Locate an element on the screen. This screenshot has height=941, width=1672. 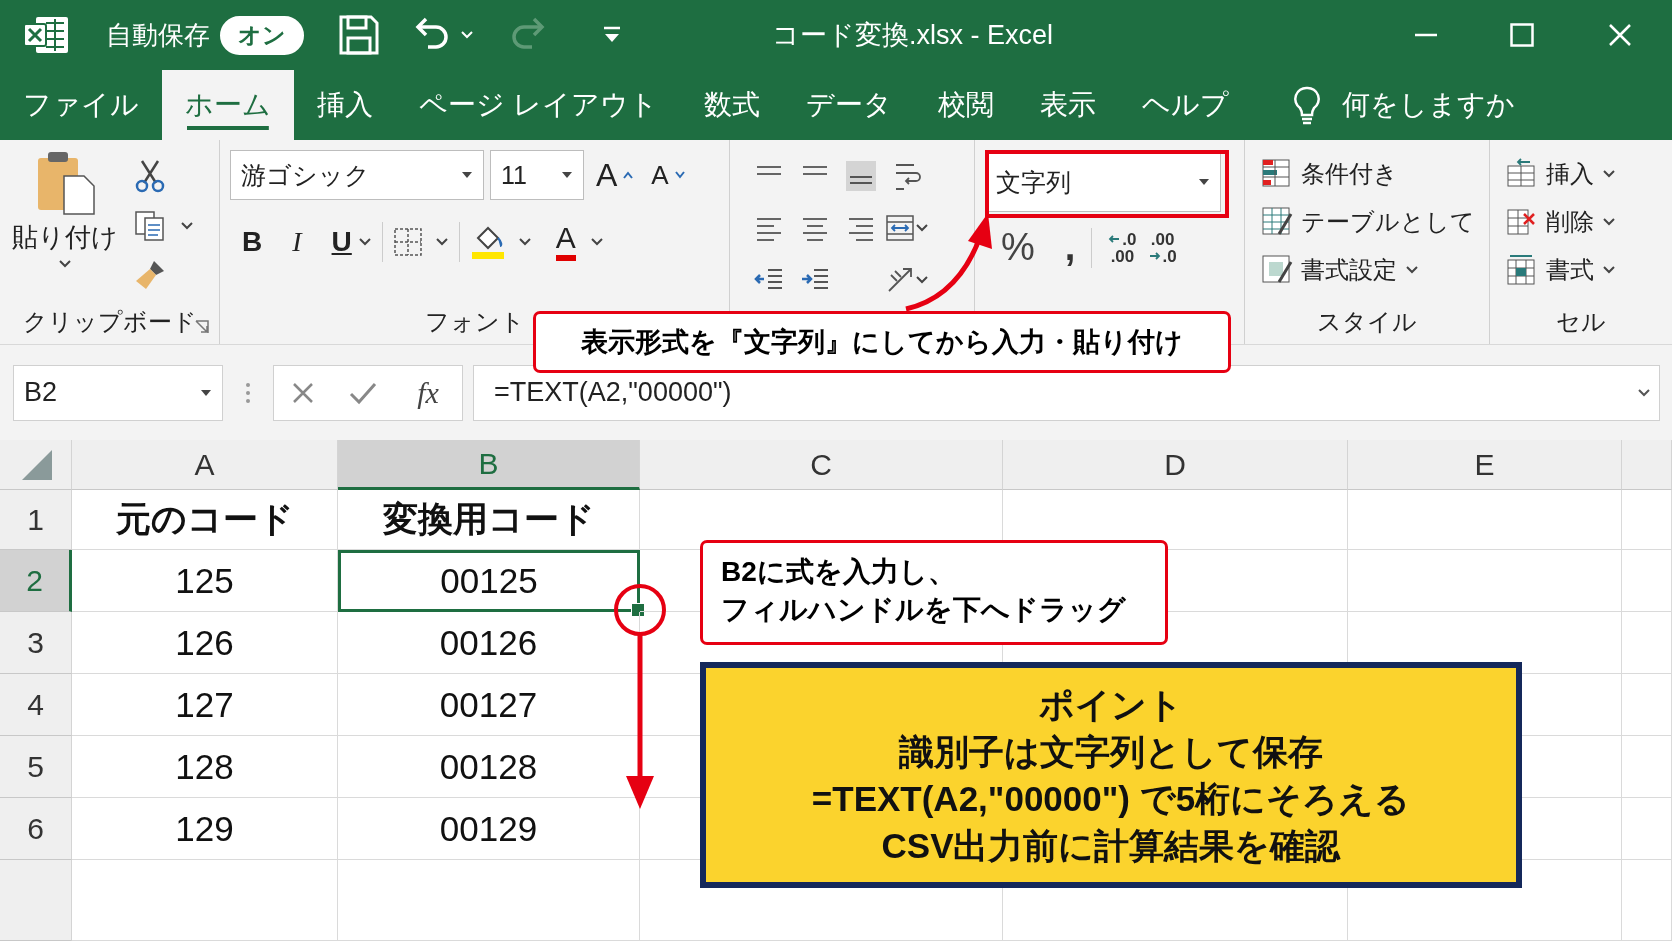
table-cell: 126 is located at coordinates (205, 643).